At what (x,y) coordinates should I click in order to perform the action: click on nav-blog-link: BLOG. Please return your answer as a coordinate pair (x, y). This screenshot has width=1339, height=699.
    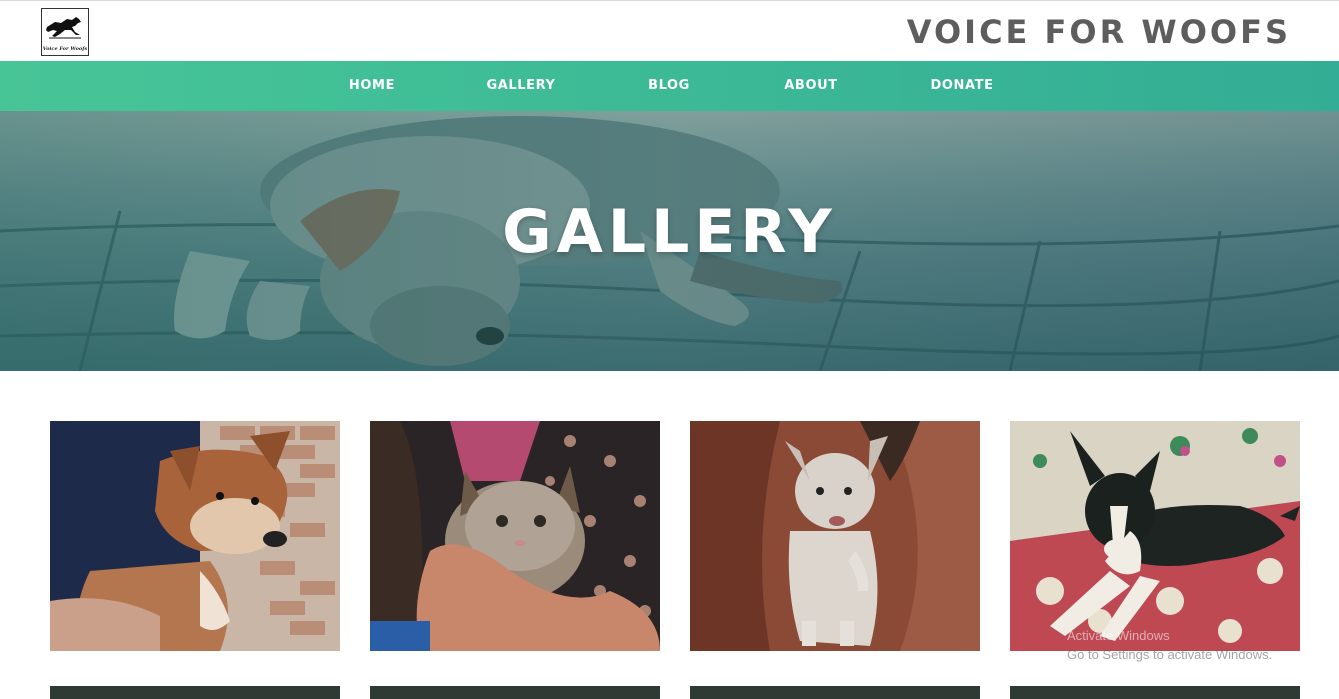
    Looking at the image, I should click on (669, 85).